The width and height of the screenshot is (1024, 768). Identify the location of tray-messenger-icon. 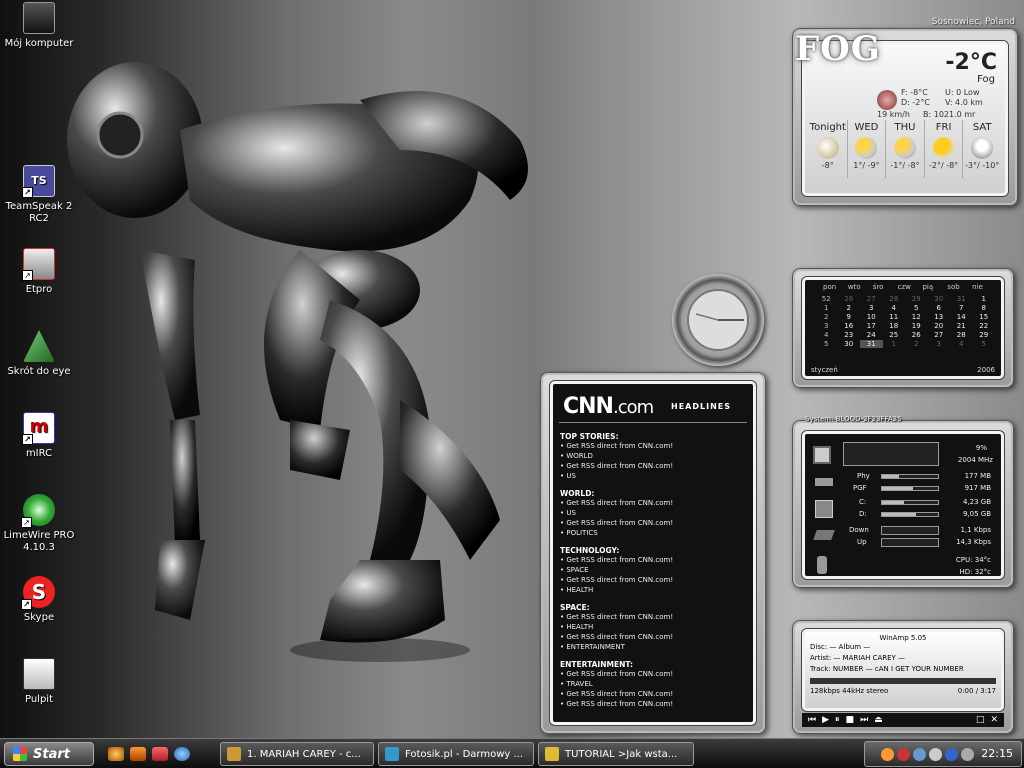
(951, 754).